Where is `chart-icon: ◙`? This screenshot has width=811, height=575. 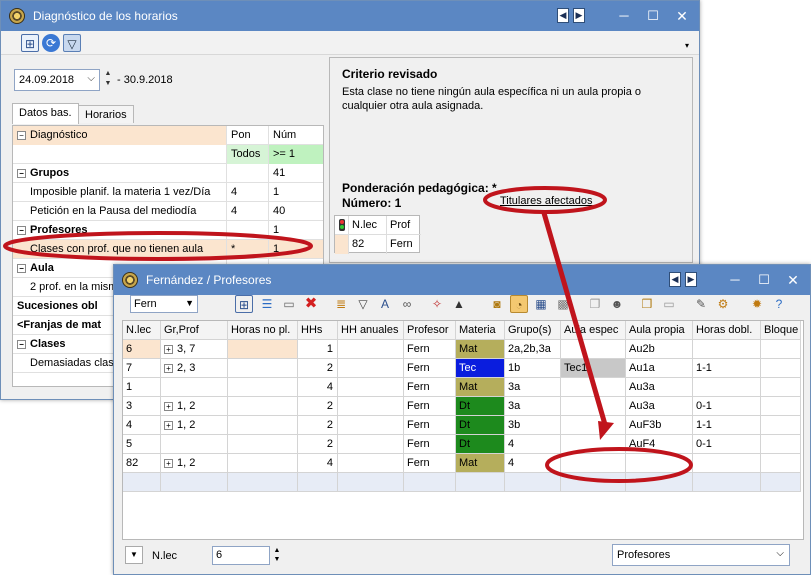 chart-icon: ◙ is located at coordinates (497, 304).